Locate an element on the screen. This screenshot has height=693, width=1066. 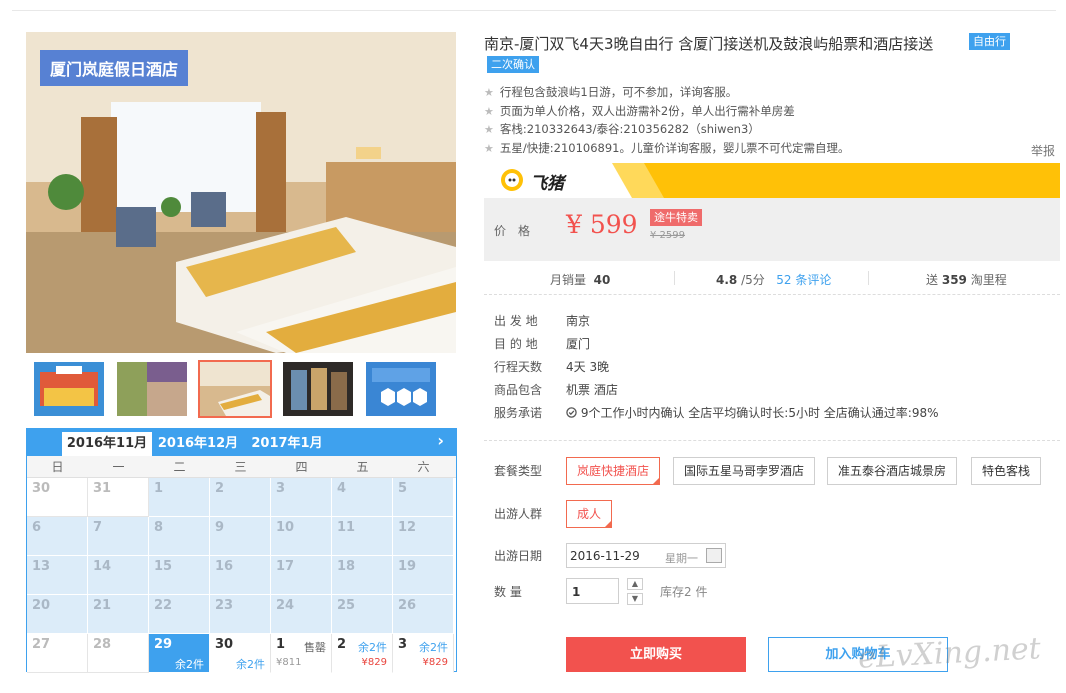
package-option-3: 准五泰谷酒店城景房 is located at coordinates (892, 471).